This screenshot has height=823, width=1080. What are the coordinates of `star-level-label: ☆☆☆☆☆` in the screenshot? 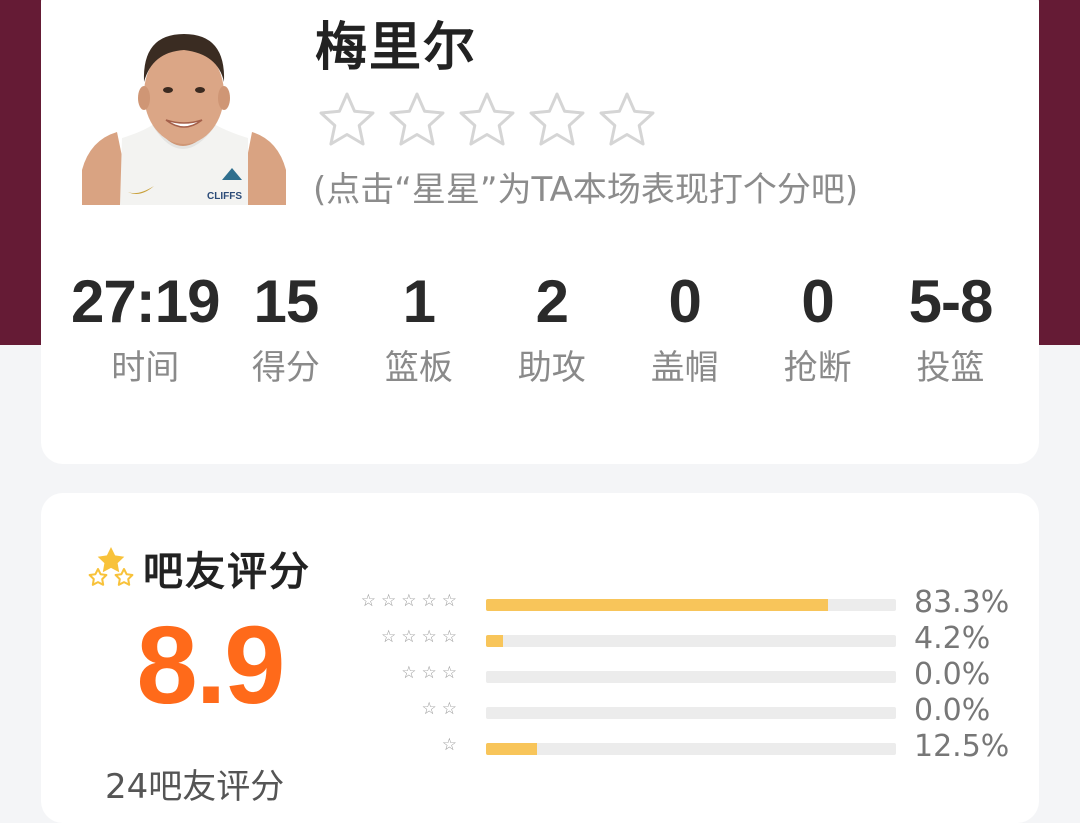 It's located at (411, 601).